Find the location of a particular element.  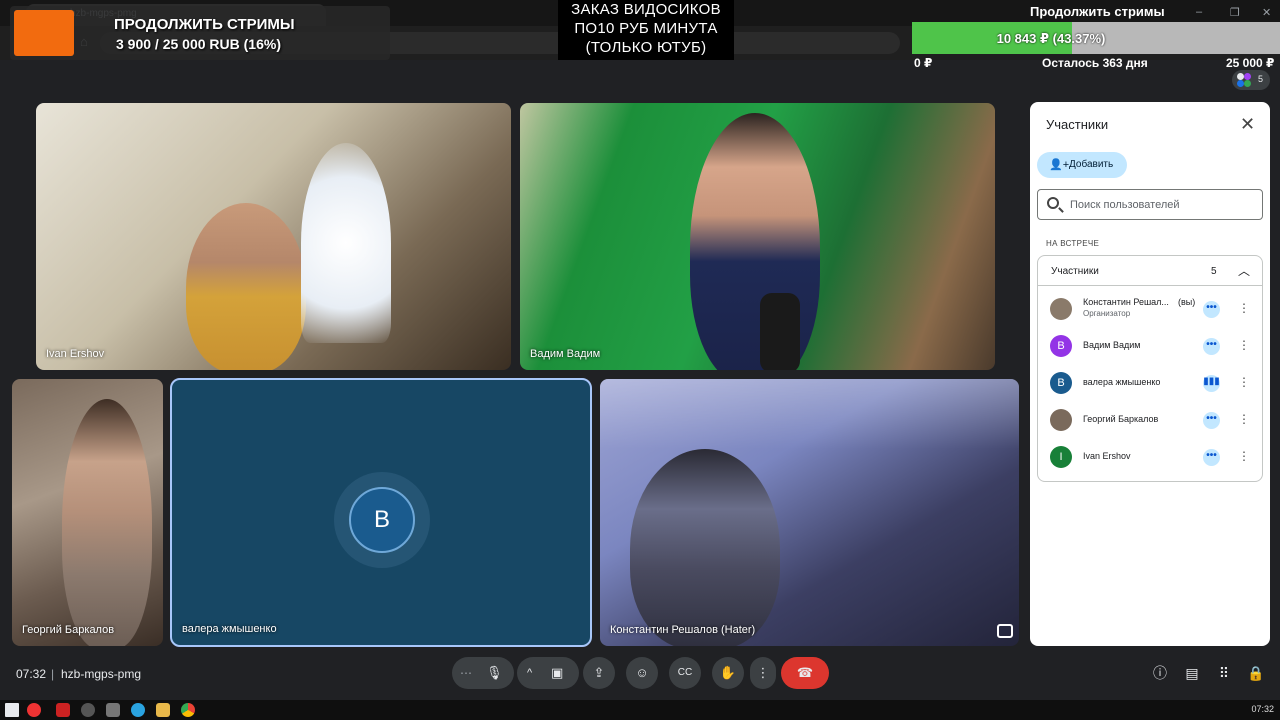

goal-max-label: 25 000 ₽ is located at coordinates (1250, 63).